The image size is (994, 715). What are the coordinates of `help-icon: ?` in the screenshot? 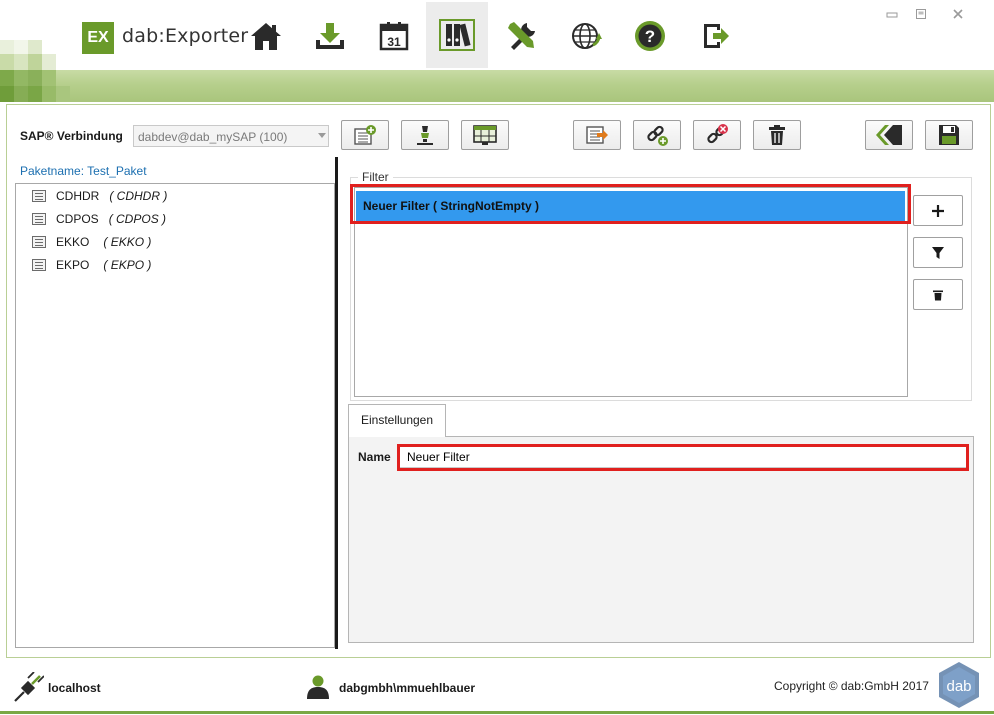 It's located at (650, 36).